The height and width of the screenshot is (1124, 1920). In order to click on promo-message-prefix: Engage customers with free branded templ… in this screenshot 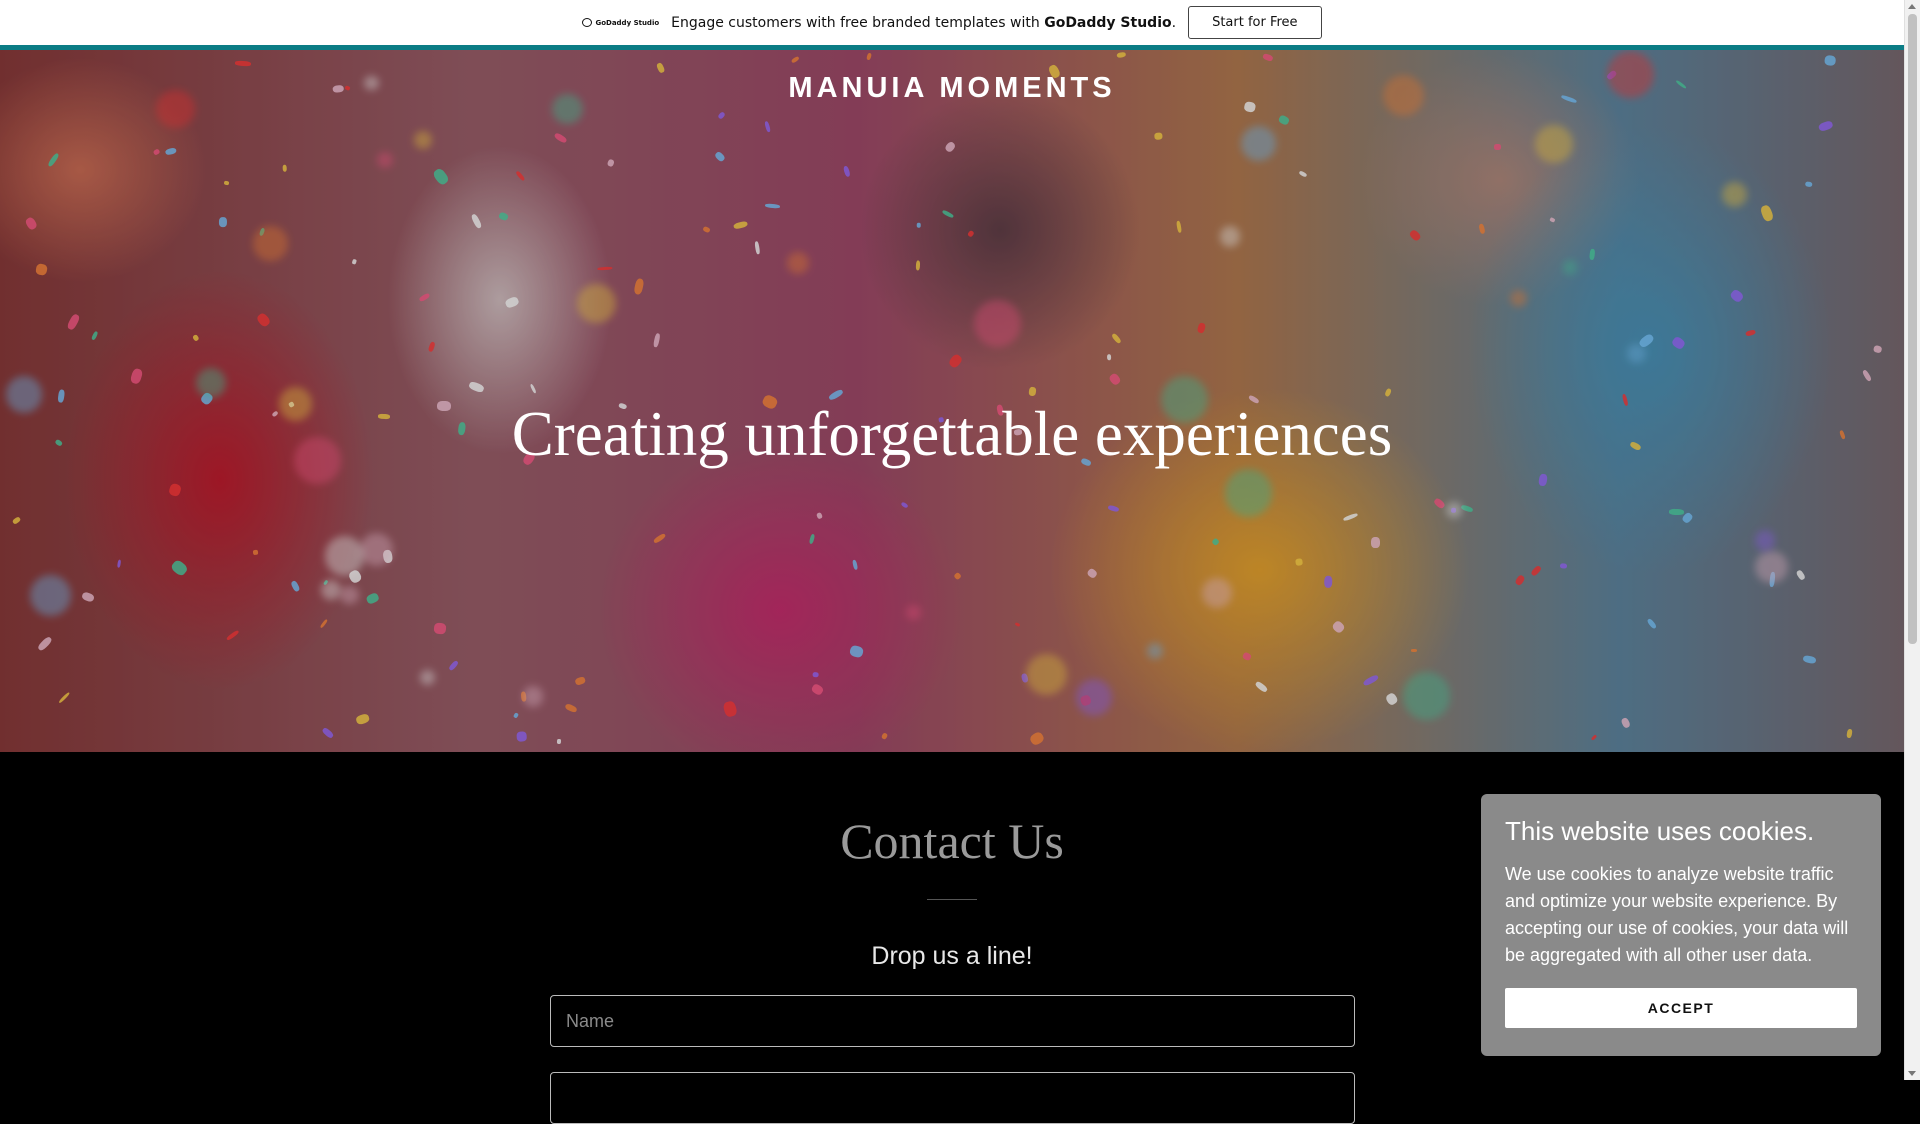, I will do `click(858, 22)`.